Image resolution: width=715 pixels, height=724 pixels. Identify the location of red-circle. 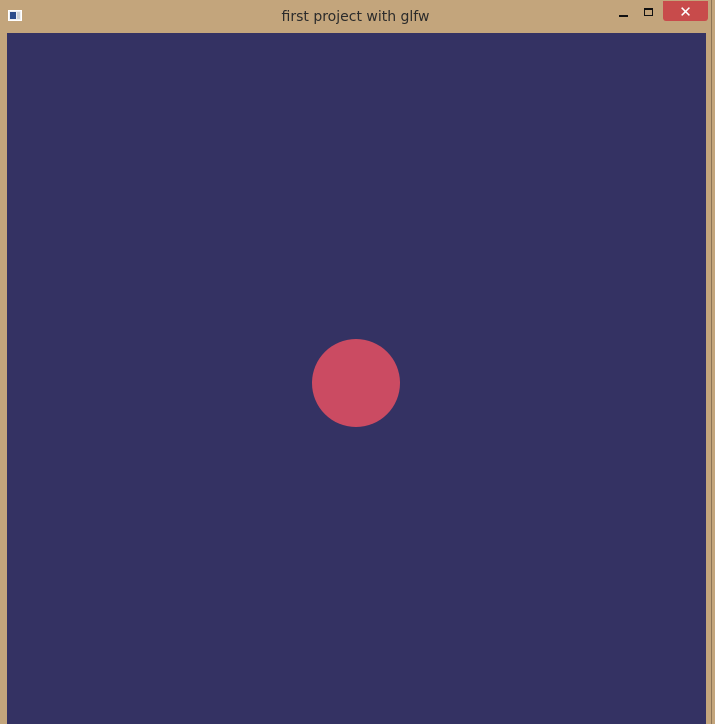
(356, 383).